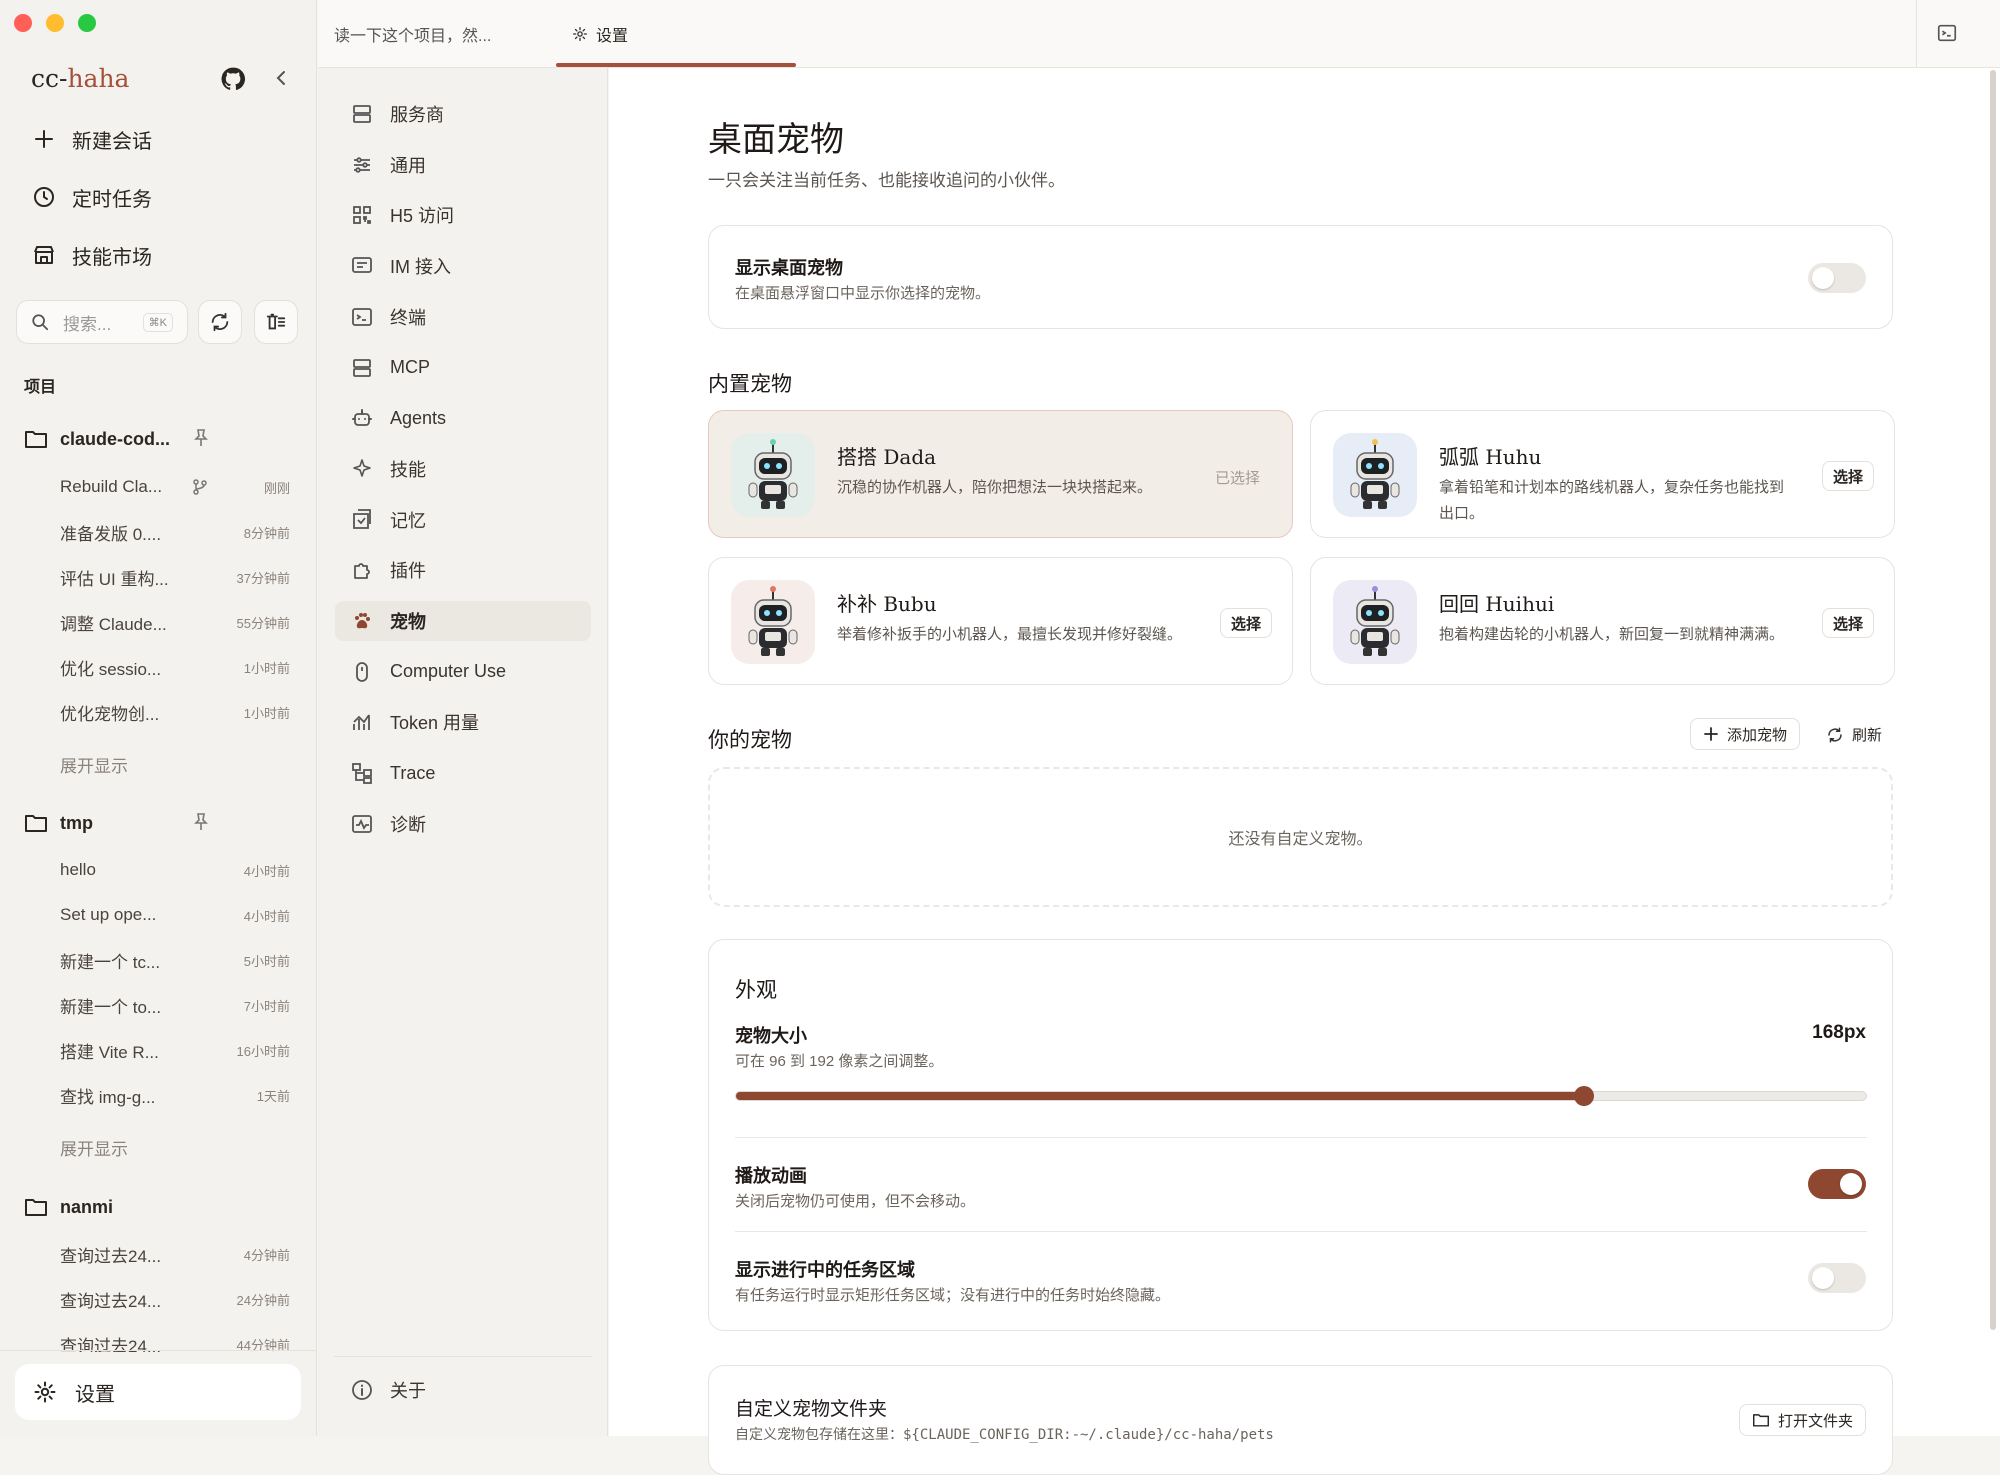  Describe the element at coordinates (470, 469) in the screenshot. I see `settings-nav-item: 技能` at that location.